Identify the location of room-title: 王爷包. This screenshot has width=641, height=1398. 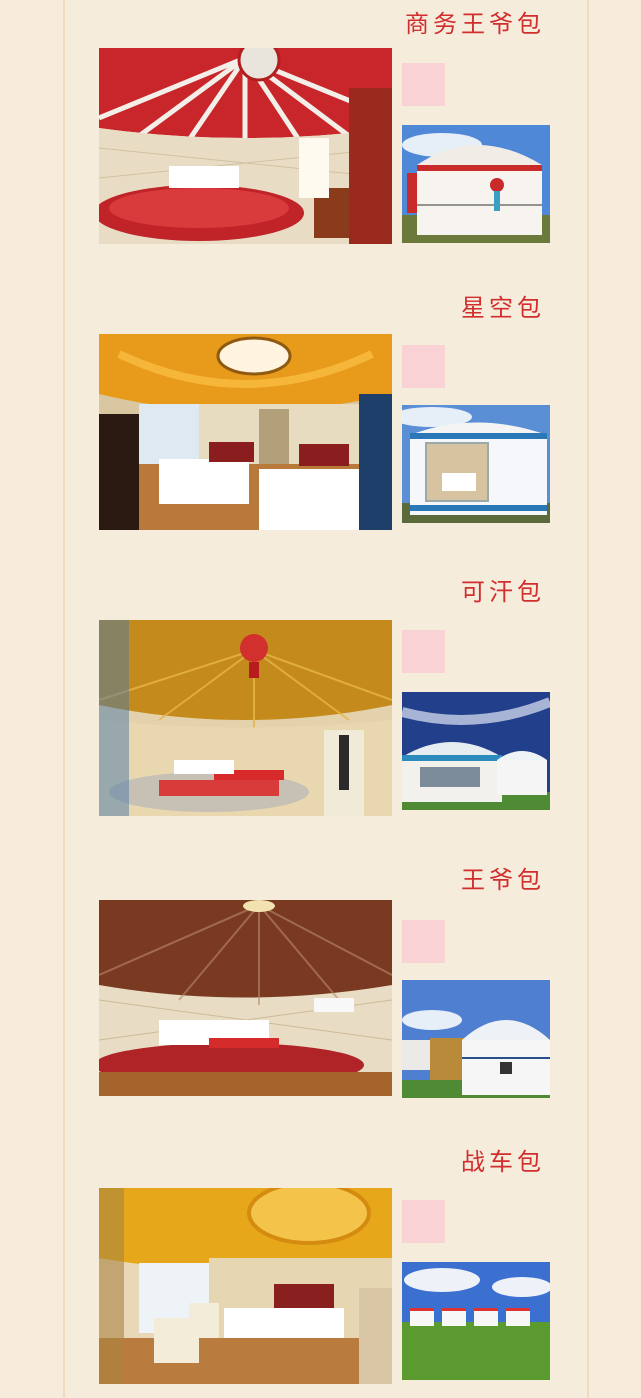
(503, 880).